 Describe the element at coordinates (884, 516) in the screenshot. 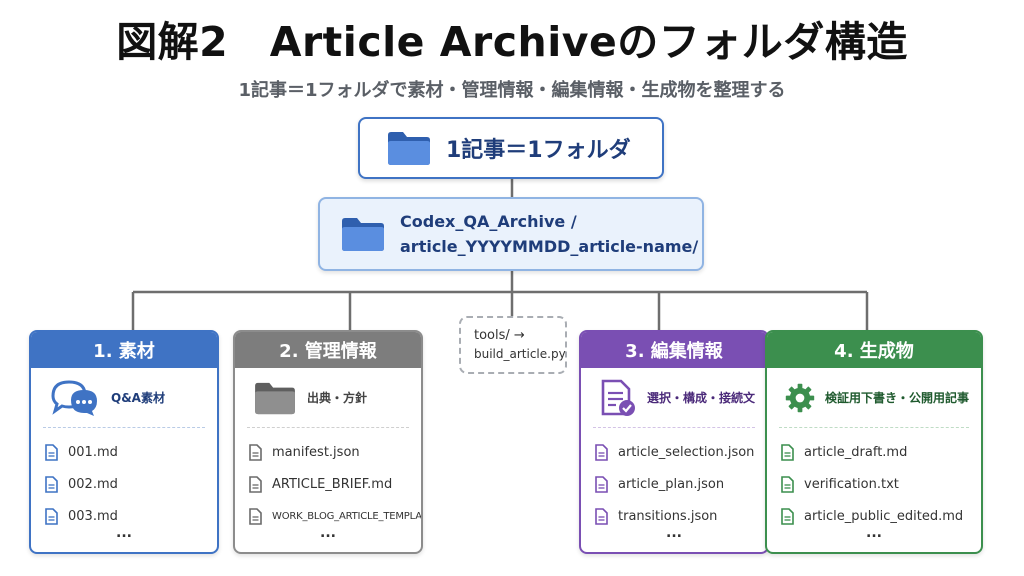

I see `file-name: article_public_edited.md` at that location.